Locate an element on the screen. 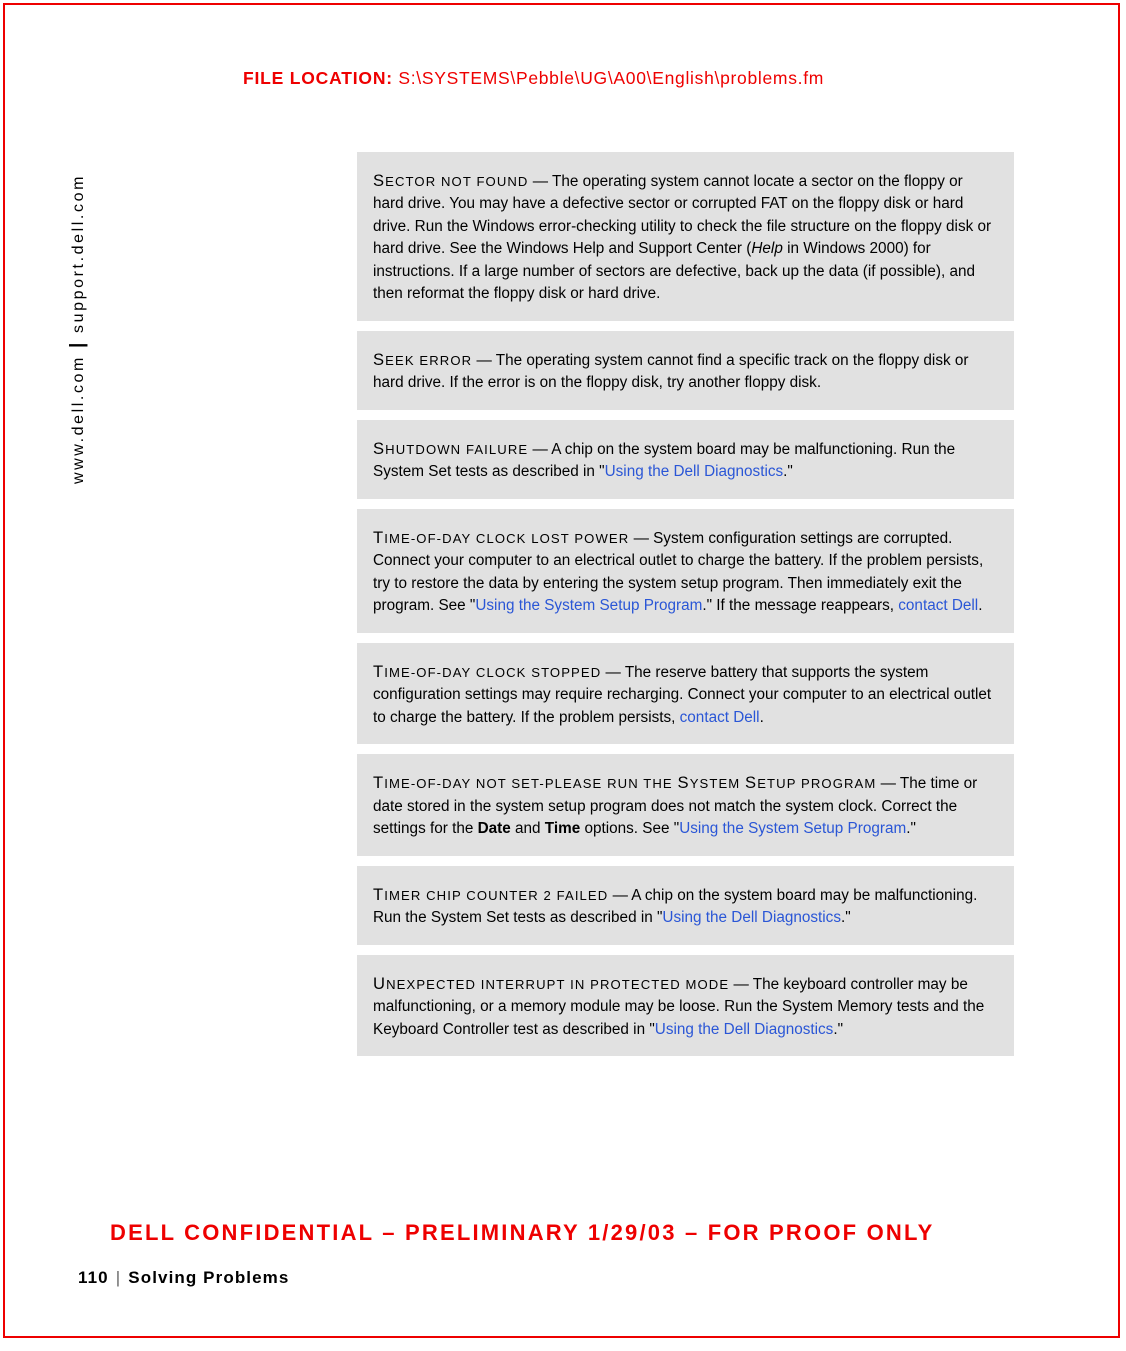 This screenshot has height=1351, width=1126. message-body-3: . is located at coordinates (980, 606).